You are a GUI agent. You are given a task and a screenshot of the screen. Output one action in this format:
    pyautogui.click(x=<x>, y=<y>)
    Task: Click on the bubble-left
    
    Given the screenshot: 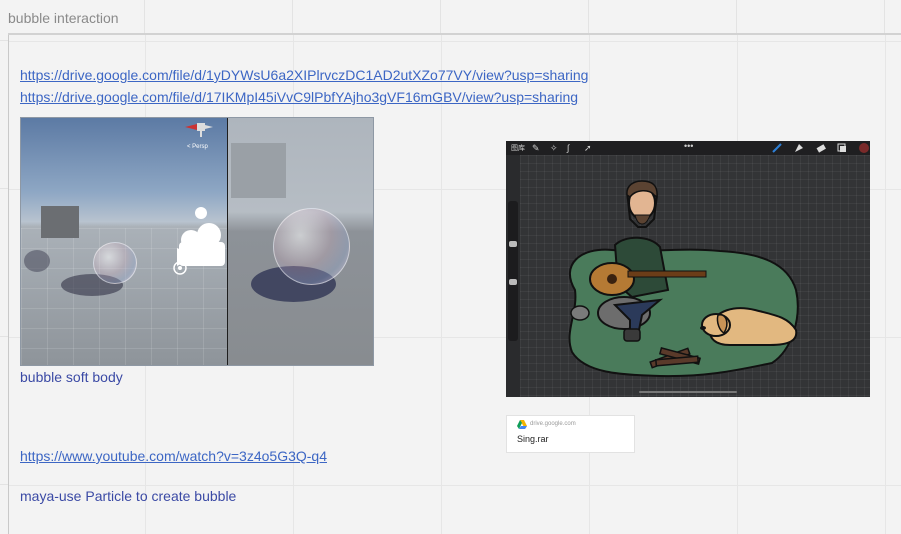 What is the action you would take?
    pyautogui.click(x=115, y=263)
    